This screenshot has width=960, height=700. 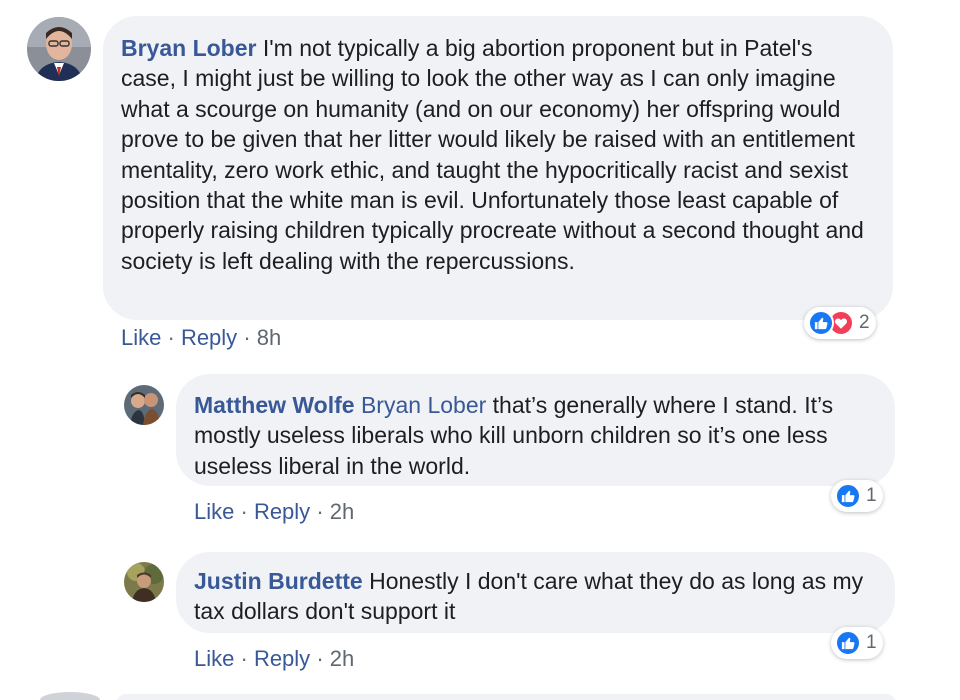 I want to click on comment-author: Bryan Lober, so click(x=188, y=48).